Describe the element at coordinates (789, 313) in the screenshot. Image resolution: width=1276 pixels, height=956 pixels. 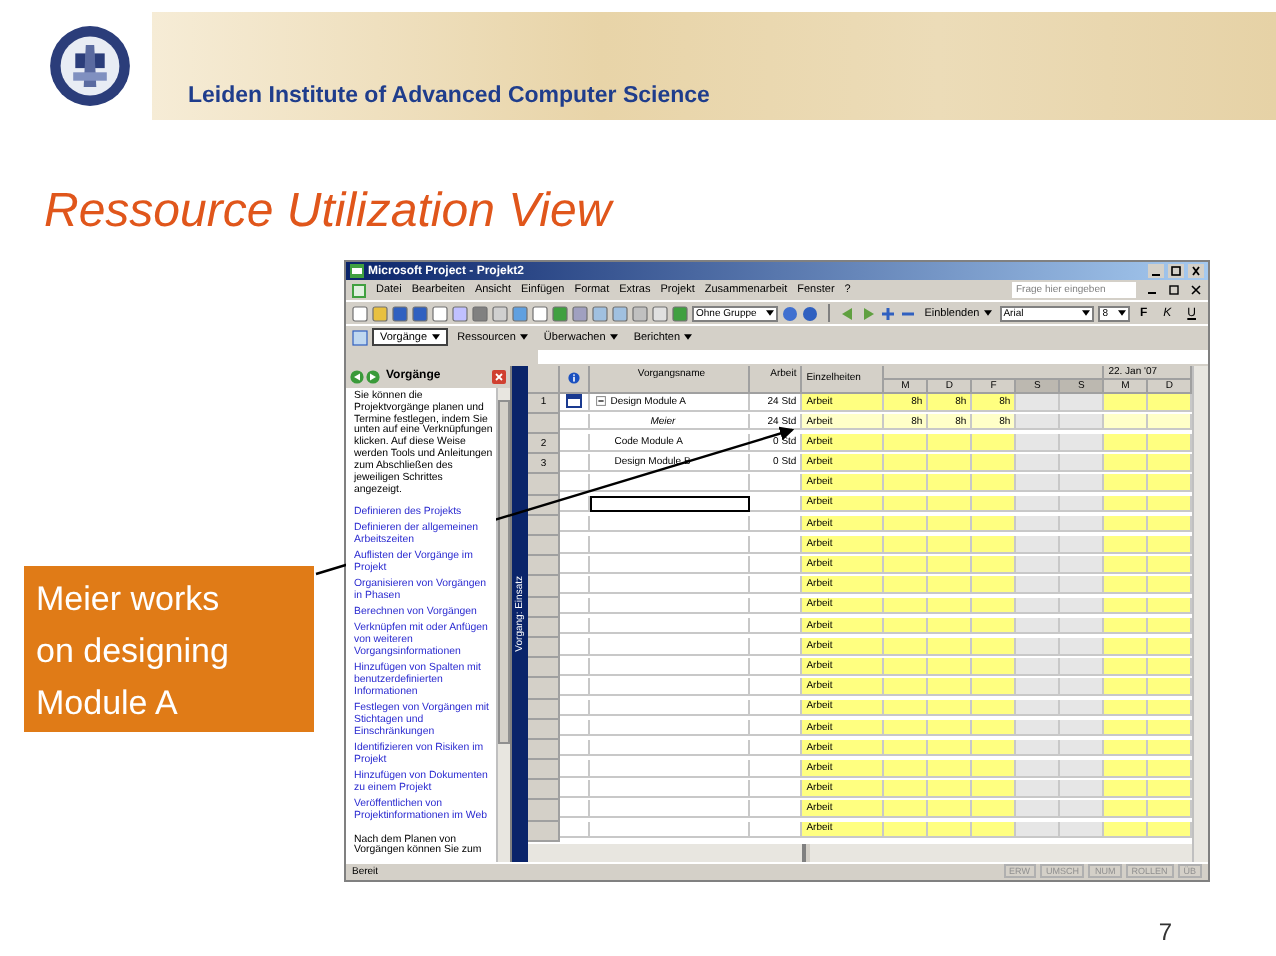
I see `toolbar-icon` at that location.